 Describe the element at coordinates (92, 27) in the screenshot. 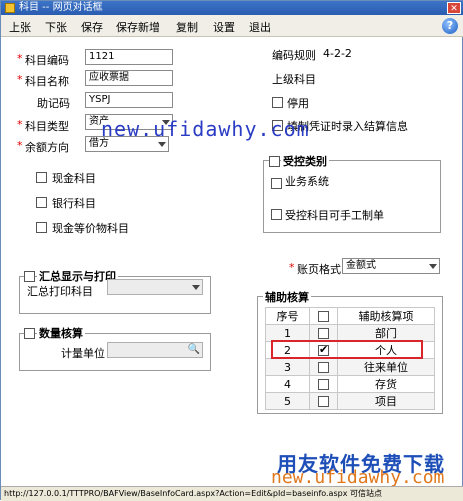

I see `menu-save: 保存` at that location.